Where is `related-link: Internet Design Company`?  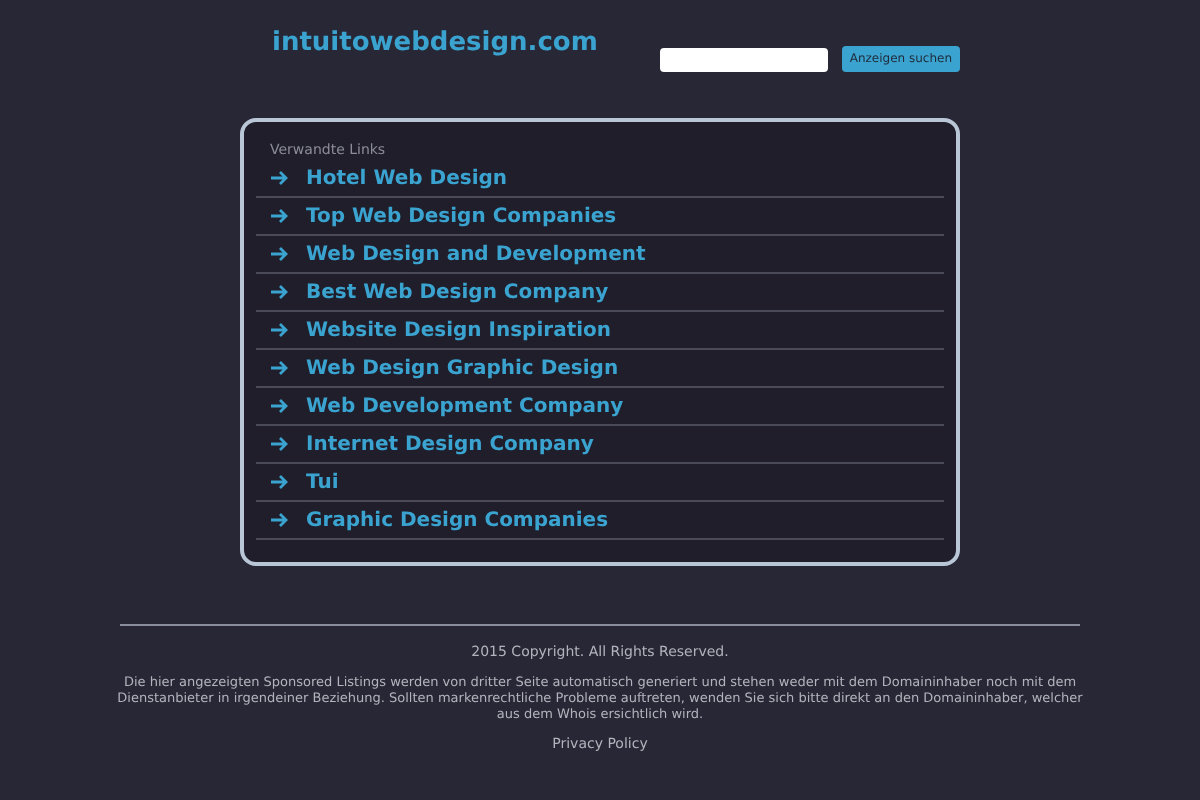
related-link: Internet Design Company is located at coordinates (450, 444).